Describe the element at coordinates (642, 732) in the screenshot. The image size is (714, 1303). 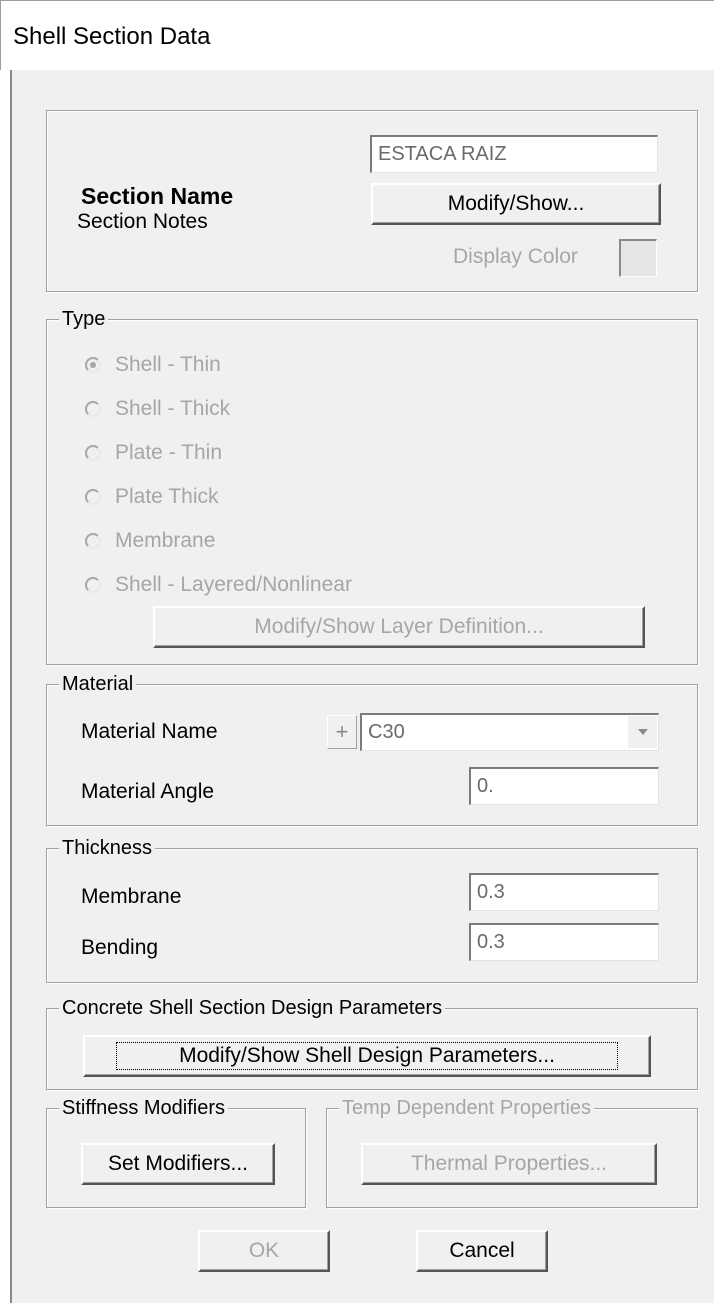
I see `chevron-down-icon` at that location.